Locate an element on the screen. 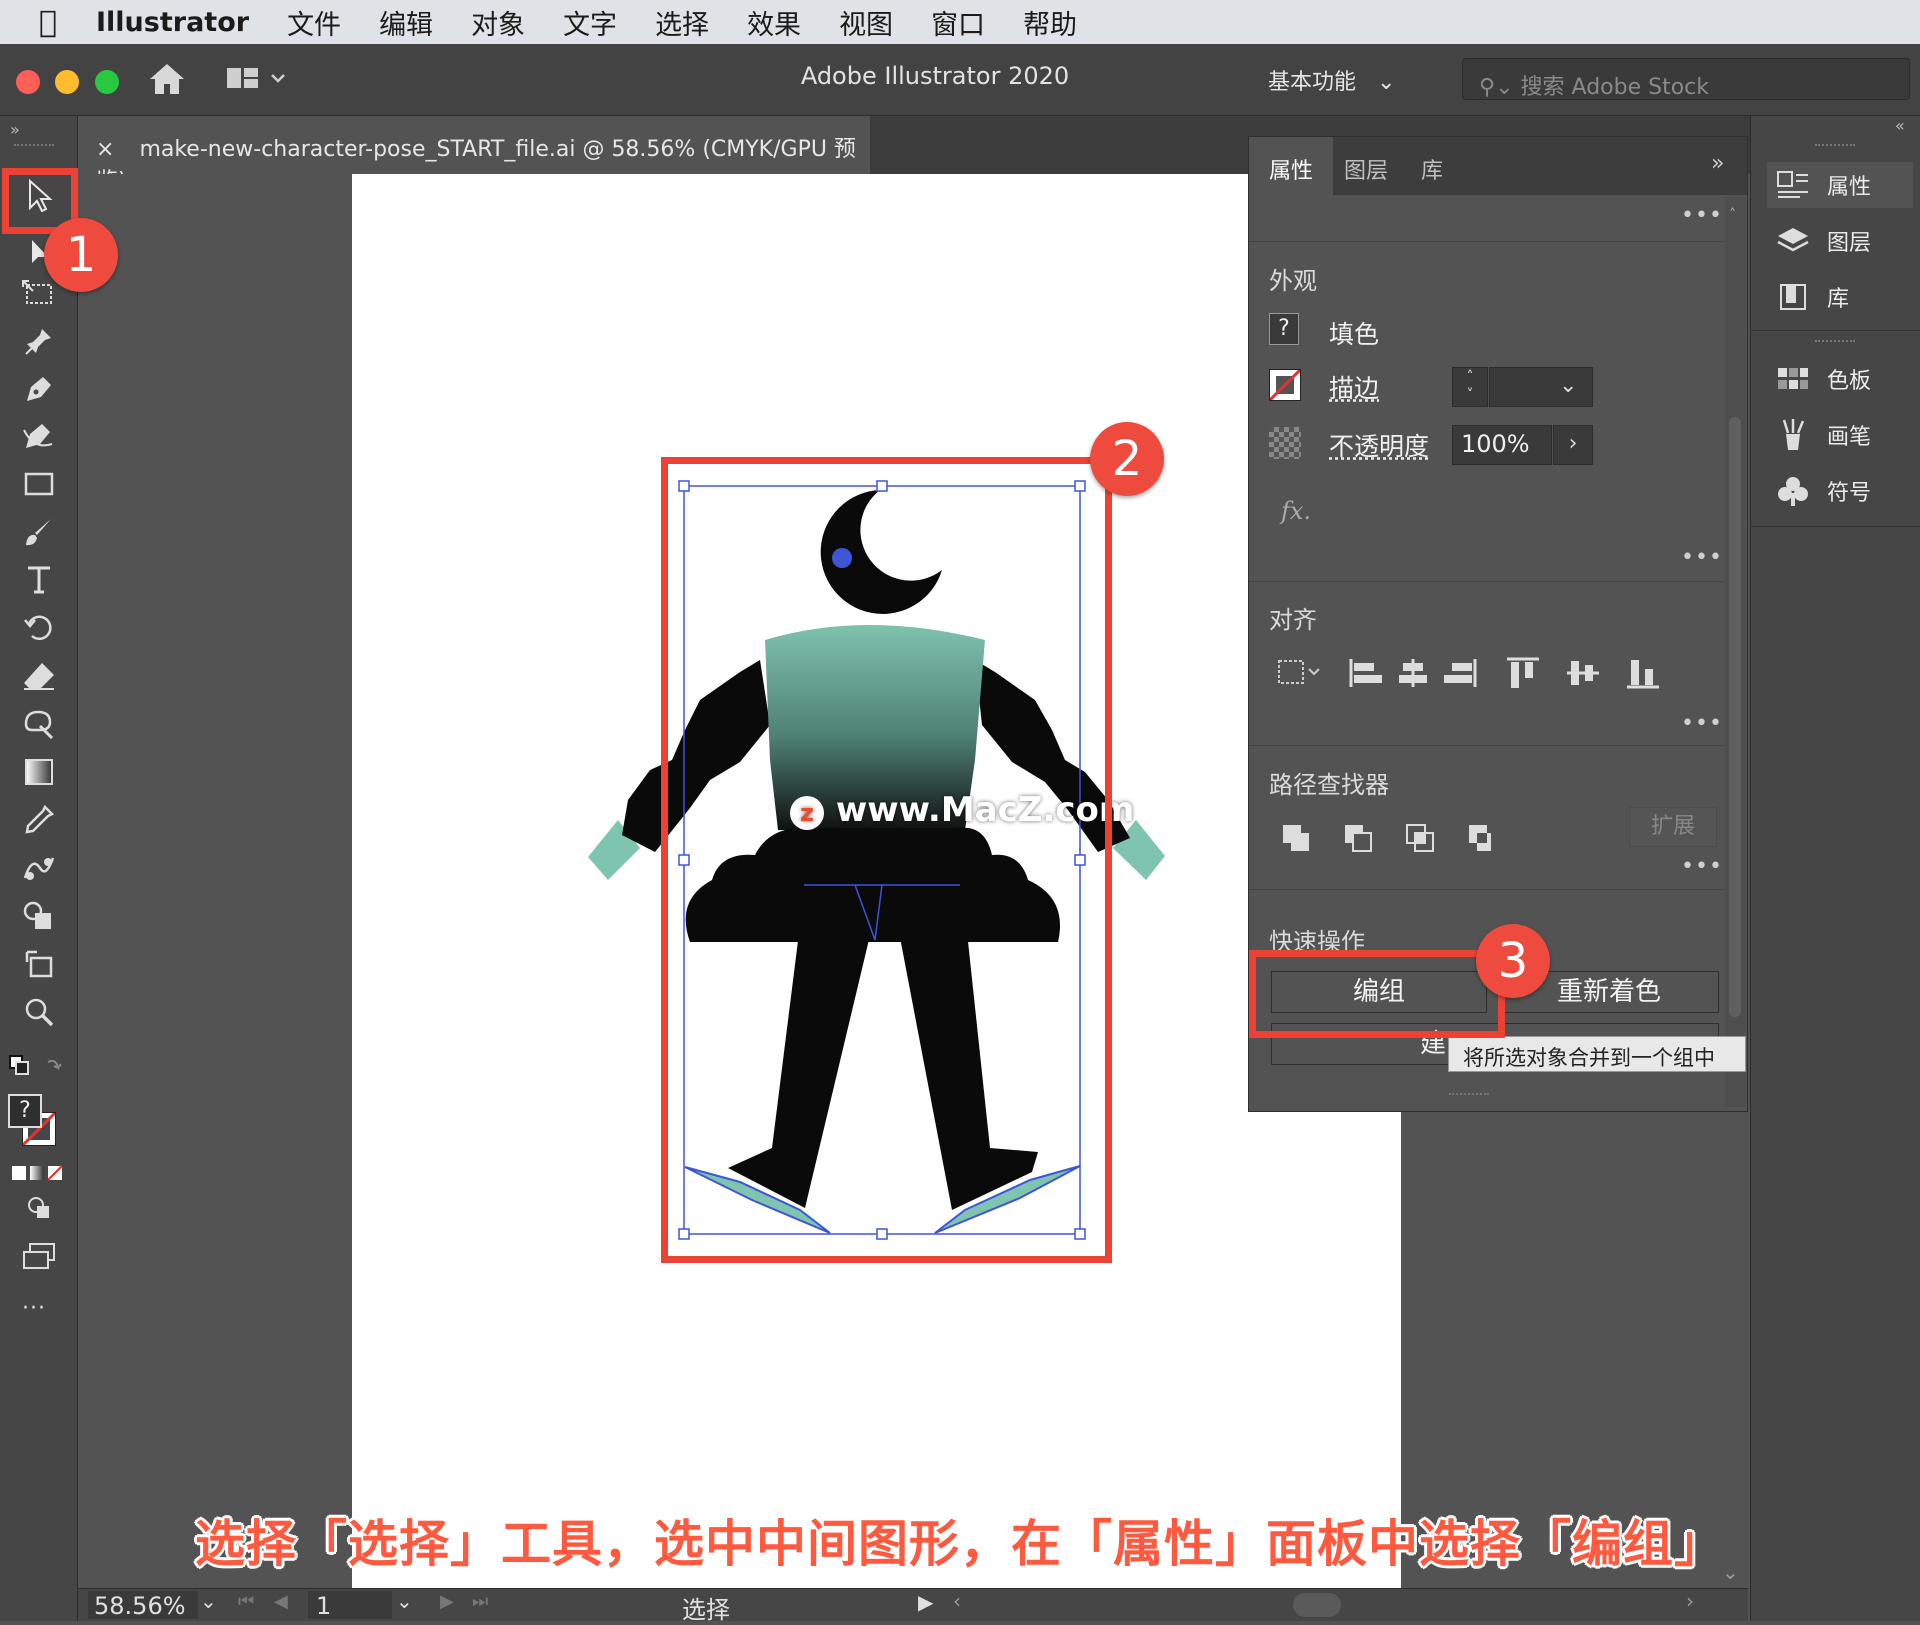 This screenshot has height=1625, width=1920. pathfinder-icons-row is located at coordinates (1388, 842).